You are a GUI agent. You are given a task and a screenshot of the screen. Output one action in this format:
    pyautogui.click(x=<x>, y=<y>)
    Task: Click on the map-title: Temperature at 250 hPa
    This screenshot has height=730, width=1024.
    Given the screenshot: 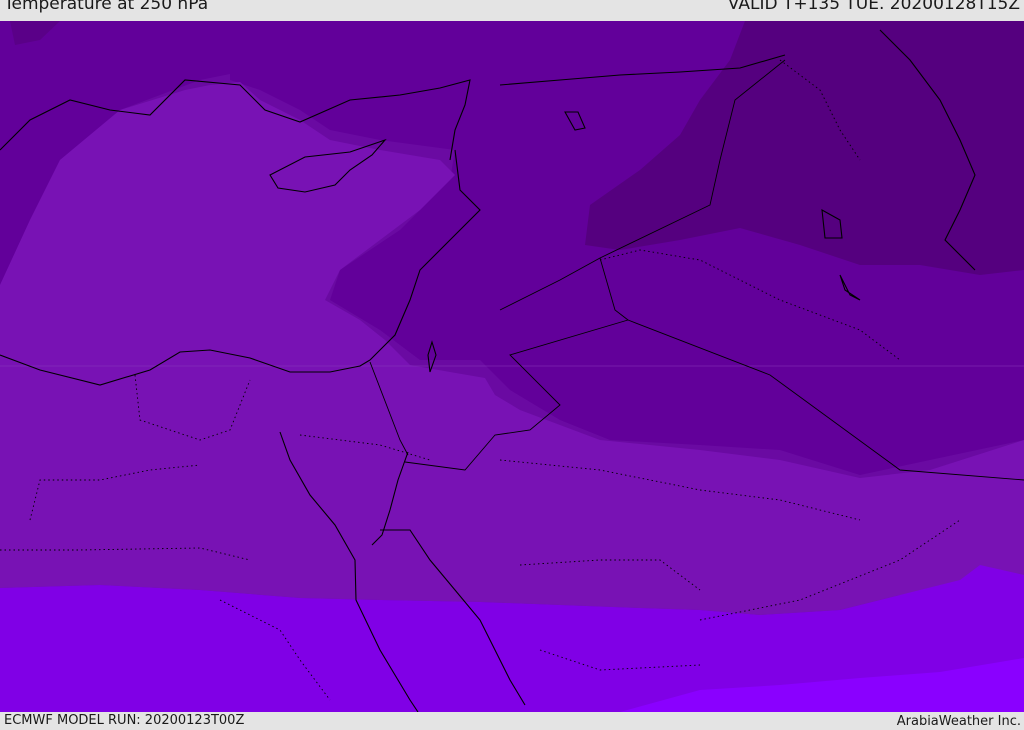 What is the action you would take?
    pyautogui.click(x=106, y=7)
    